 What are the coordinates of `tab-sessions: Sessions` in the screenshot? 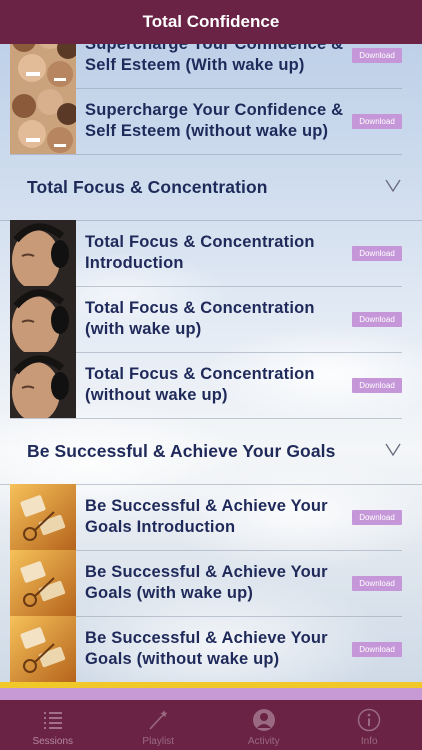 It's located at (53, 725).